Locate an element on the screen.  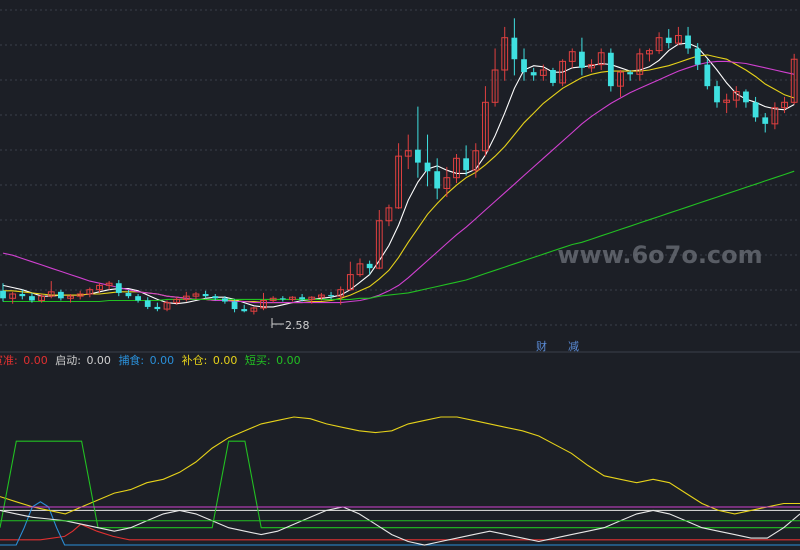
legend-duanmai: 短买: 0.00 is located at coordinates (272, 360).